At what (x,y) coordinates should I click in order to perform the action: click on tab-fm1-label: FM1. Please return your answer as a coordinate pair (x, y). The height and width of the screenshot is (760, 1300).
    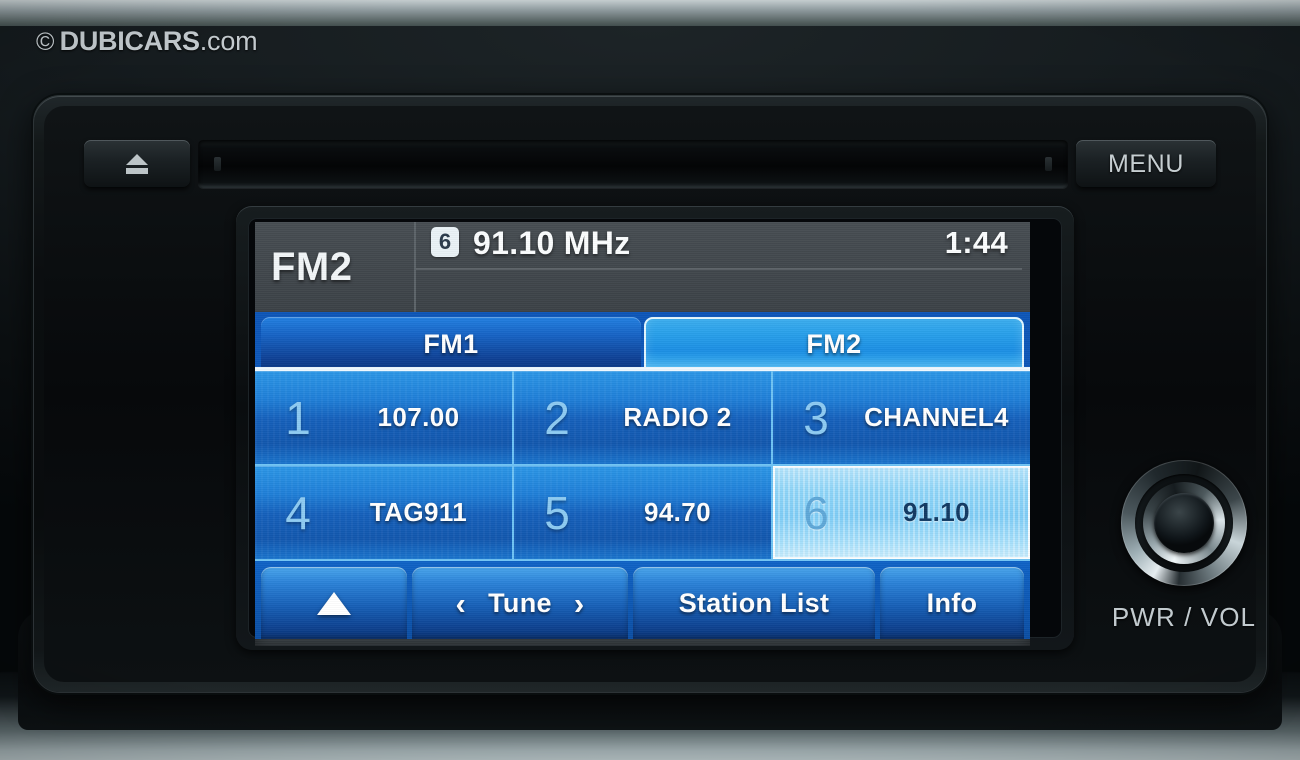
    Looking at the image, I should click on (451, 343).